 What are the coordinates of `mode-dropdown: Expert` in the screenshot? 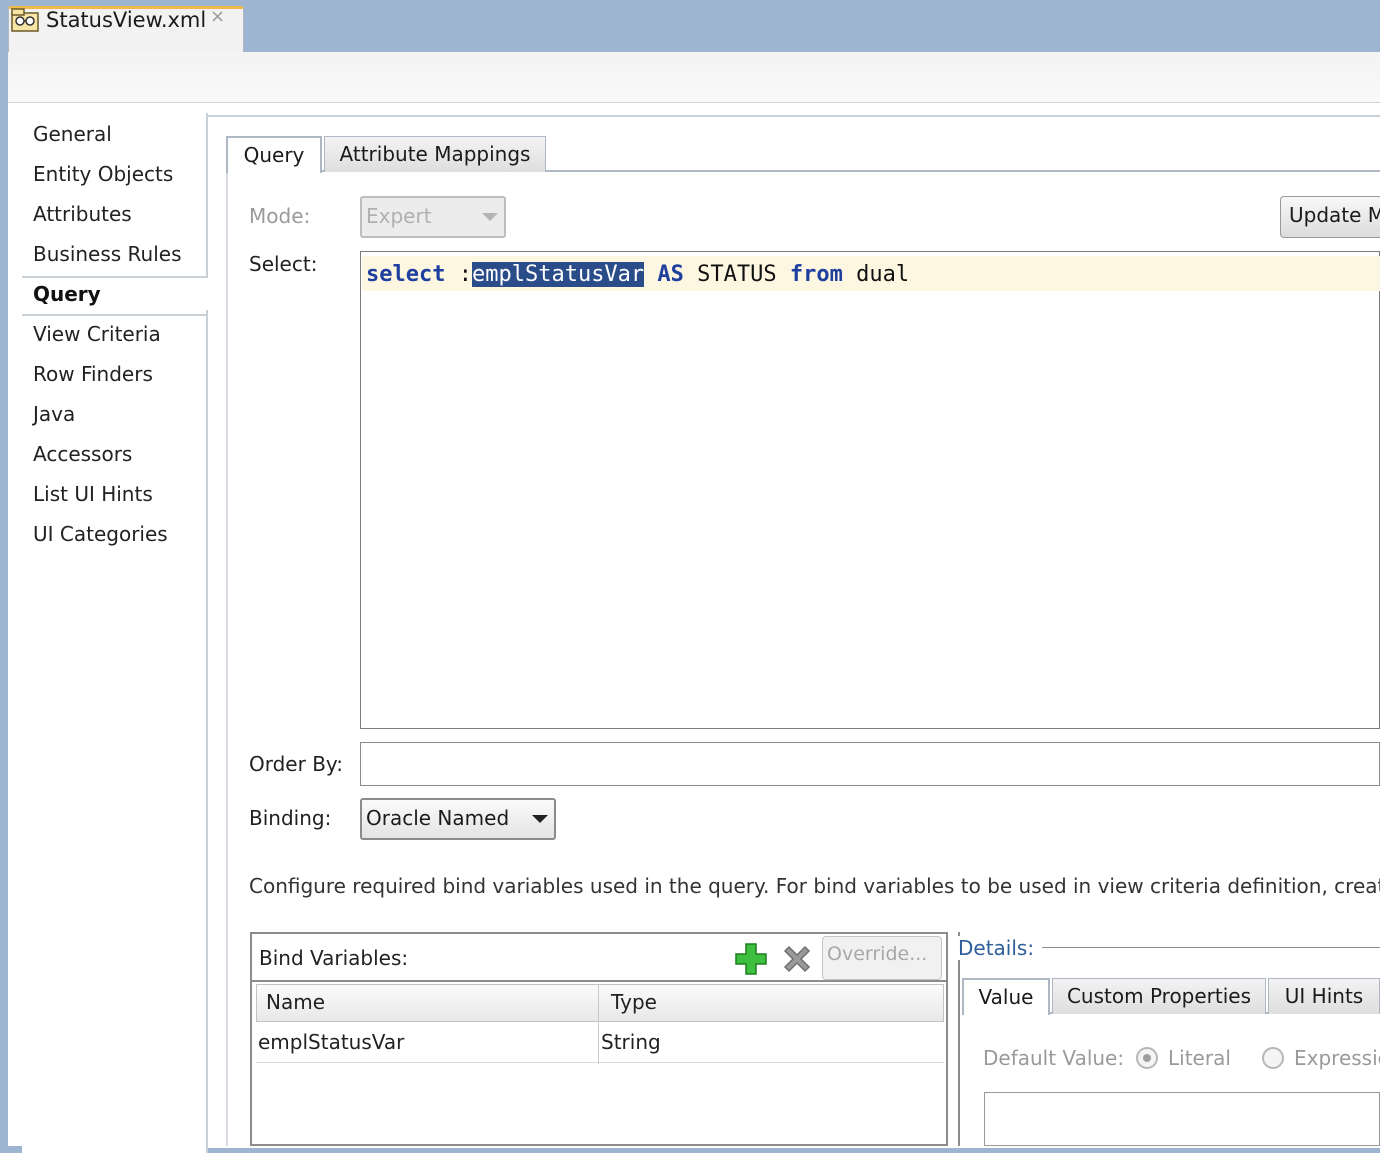 It's located at (433, 217).